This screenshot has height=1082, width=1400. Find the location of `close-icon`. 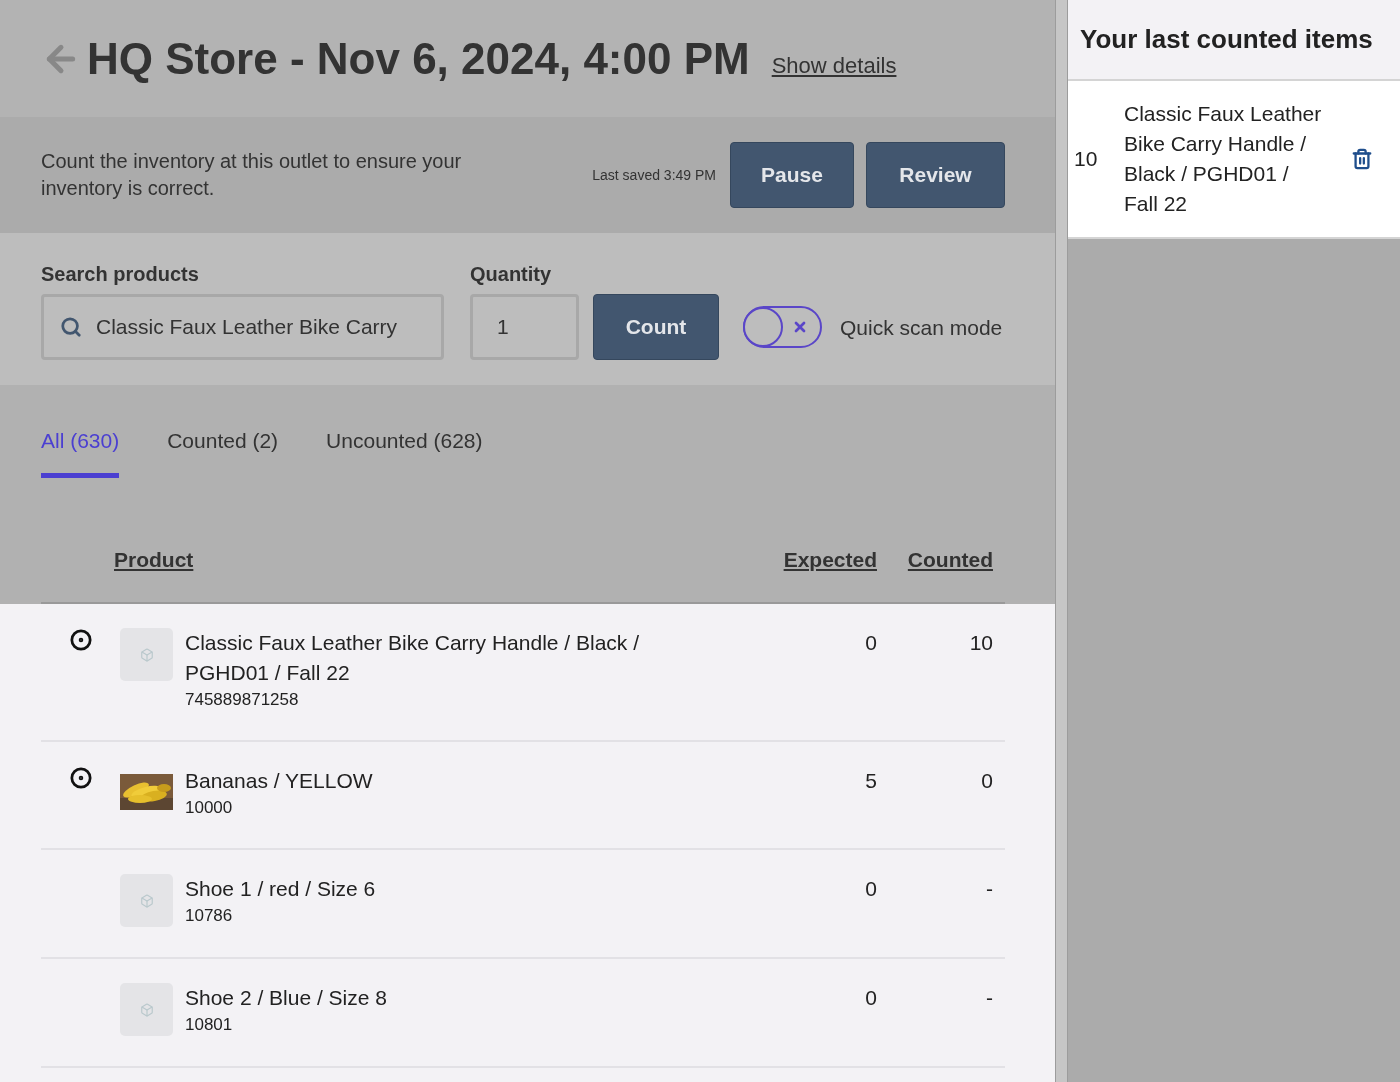

close-icon is located at coordinates (800, 327).